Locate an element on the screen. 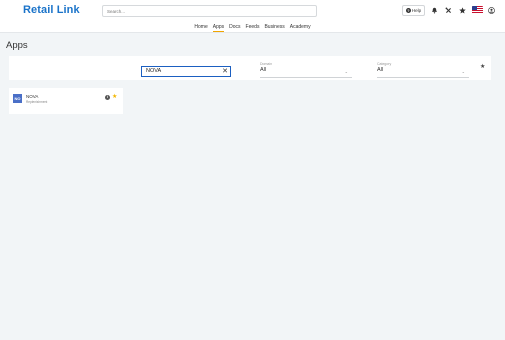  nav-apps: Apps is located at coordinates (218, 28).